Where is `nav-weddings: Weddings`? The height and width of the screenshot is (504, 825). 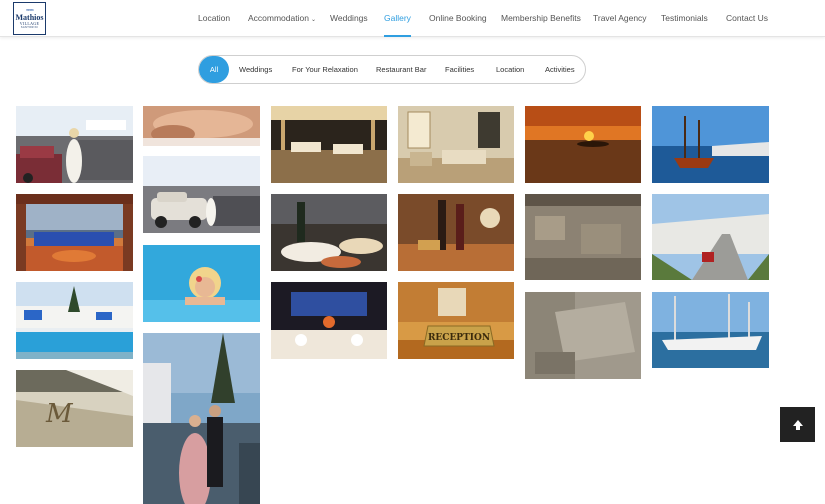 nav-weddings: Weddings is located at coordinates (349, 18).